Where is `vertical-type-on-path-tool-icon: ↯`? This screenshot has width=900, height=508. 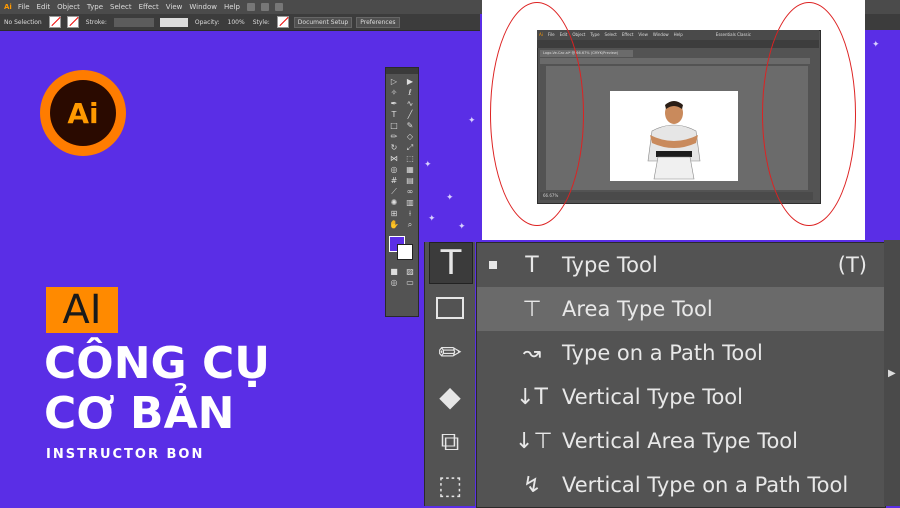
vertical-type-on-path-tool-icon: ↯ is located at coordinates (532, 485).